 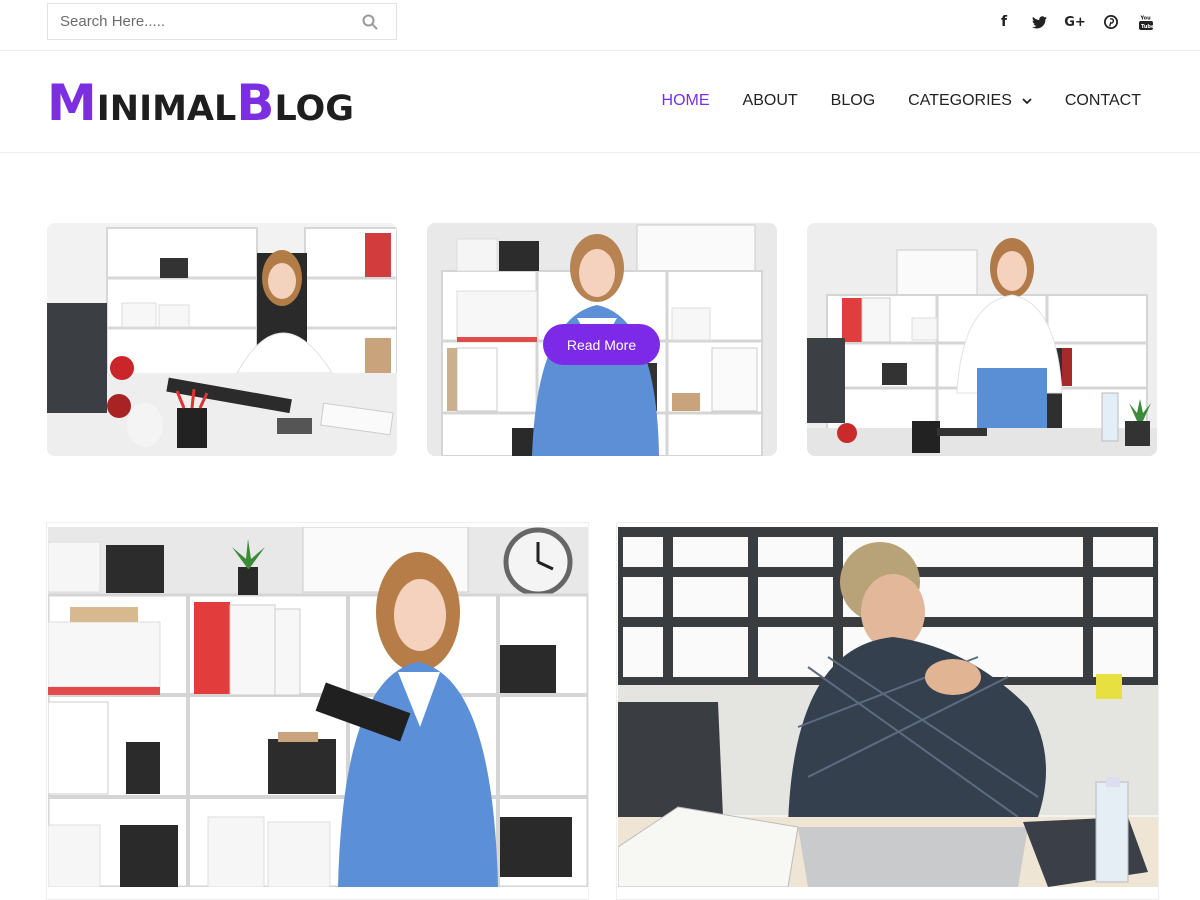 I want to click on main-nav: HOME ABOUT BLOG CATEGORIES CONTACT, so click(x=885, y=101).